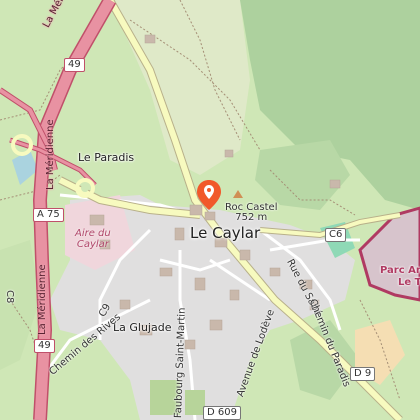 This screenshot has width=420, height=420. What do you see at coordinates (48, 215) in the screenshot?
I see `ref-a75: A 75` at bounding box center [48, 215].